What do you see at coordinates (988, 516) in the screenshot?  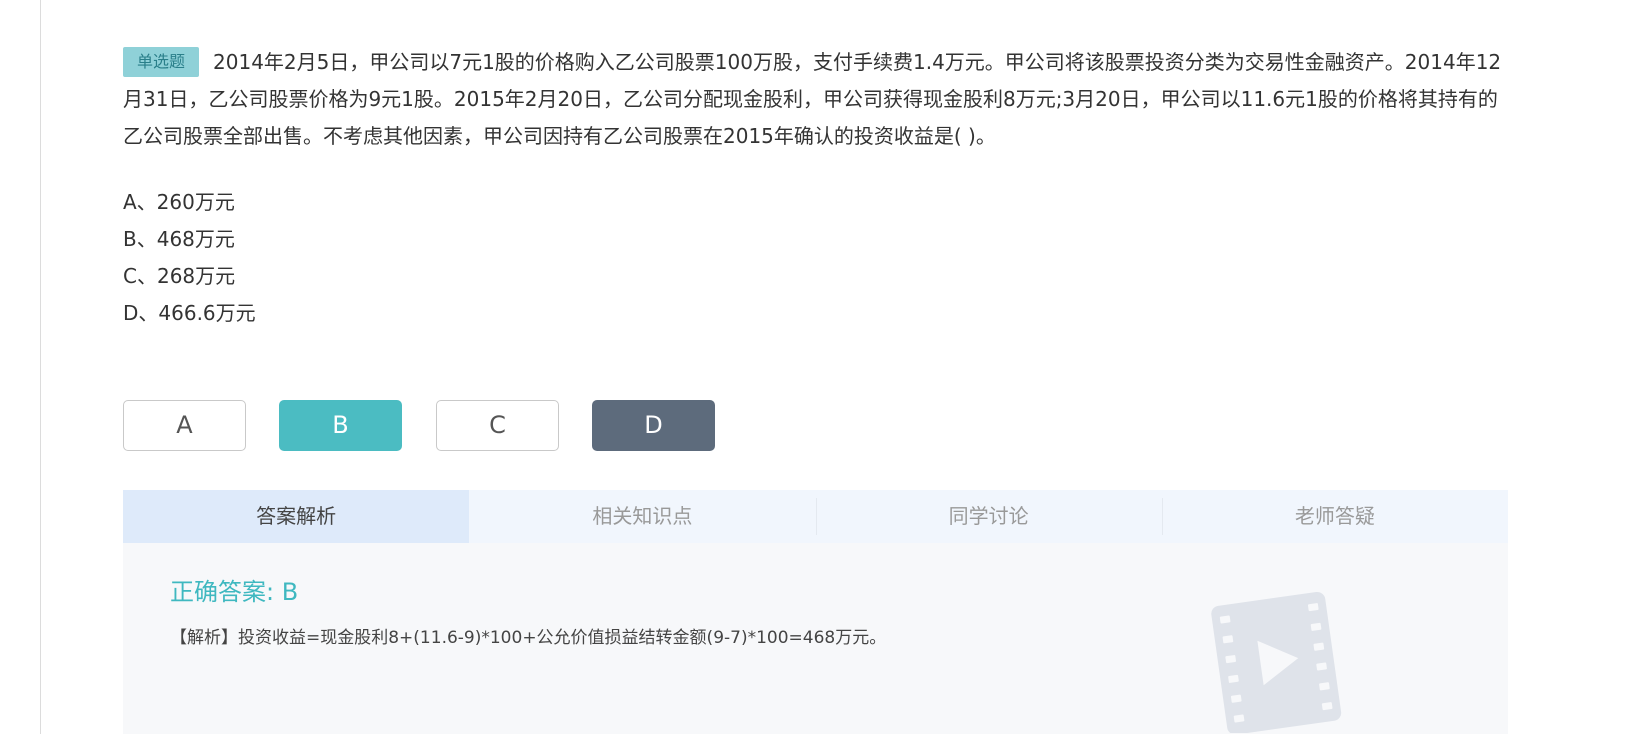 I see `tab-classmate-discussion: 同学讨论` at bounding box center [988, 516].